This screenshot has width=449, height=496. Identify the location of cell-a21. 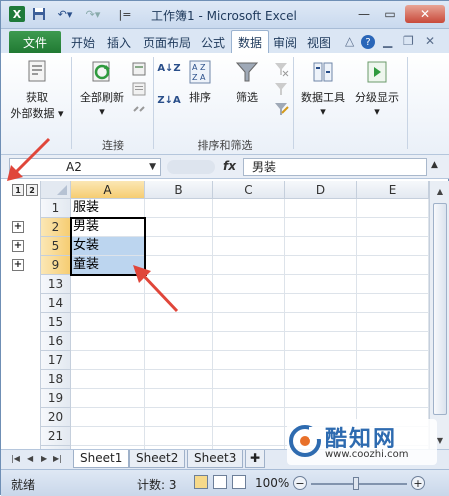
(108, 436).